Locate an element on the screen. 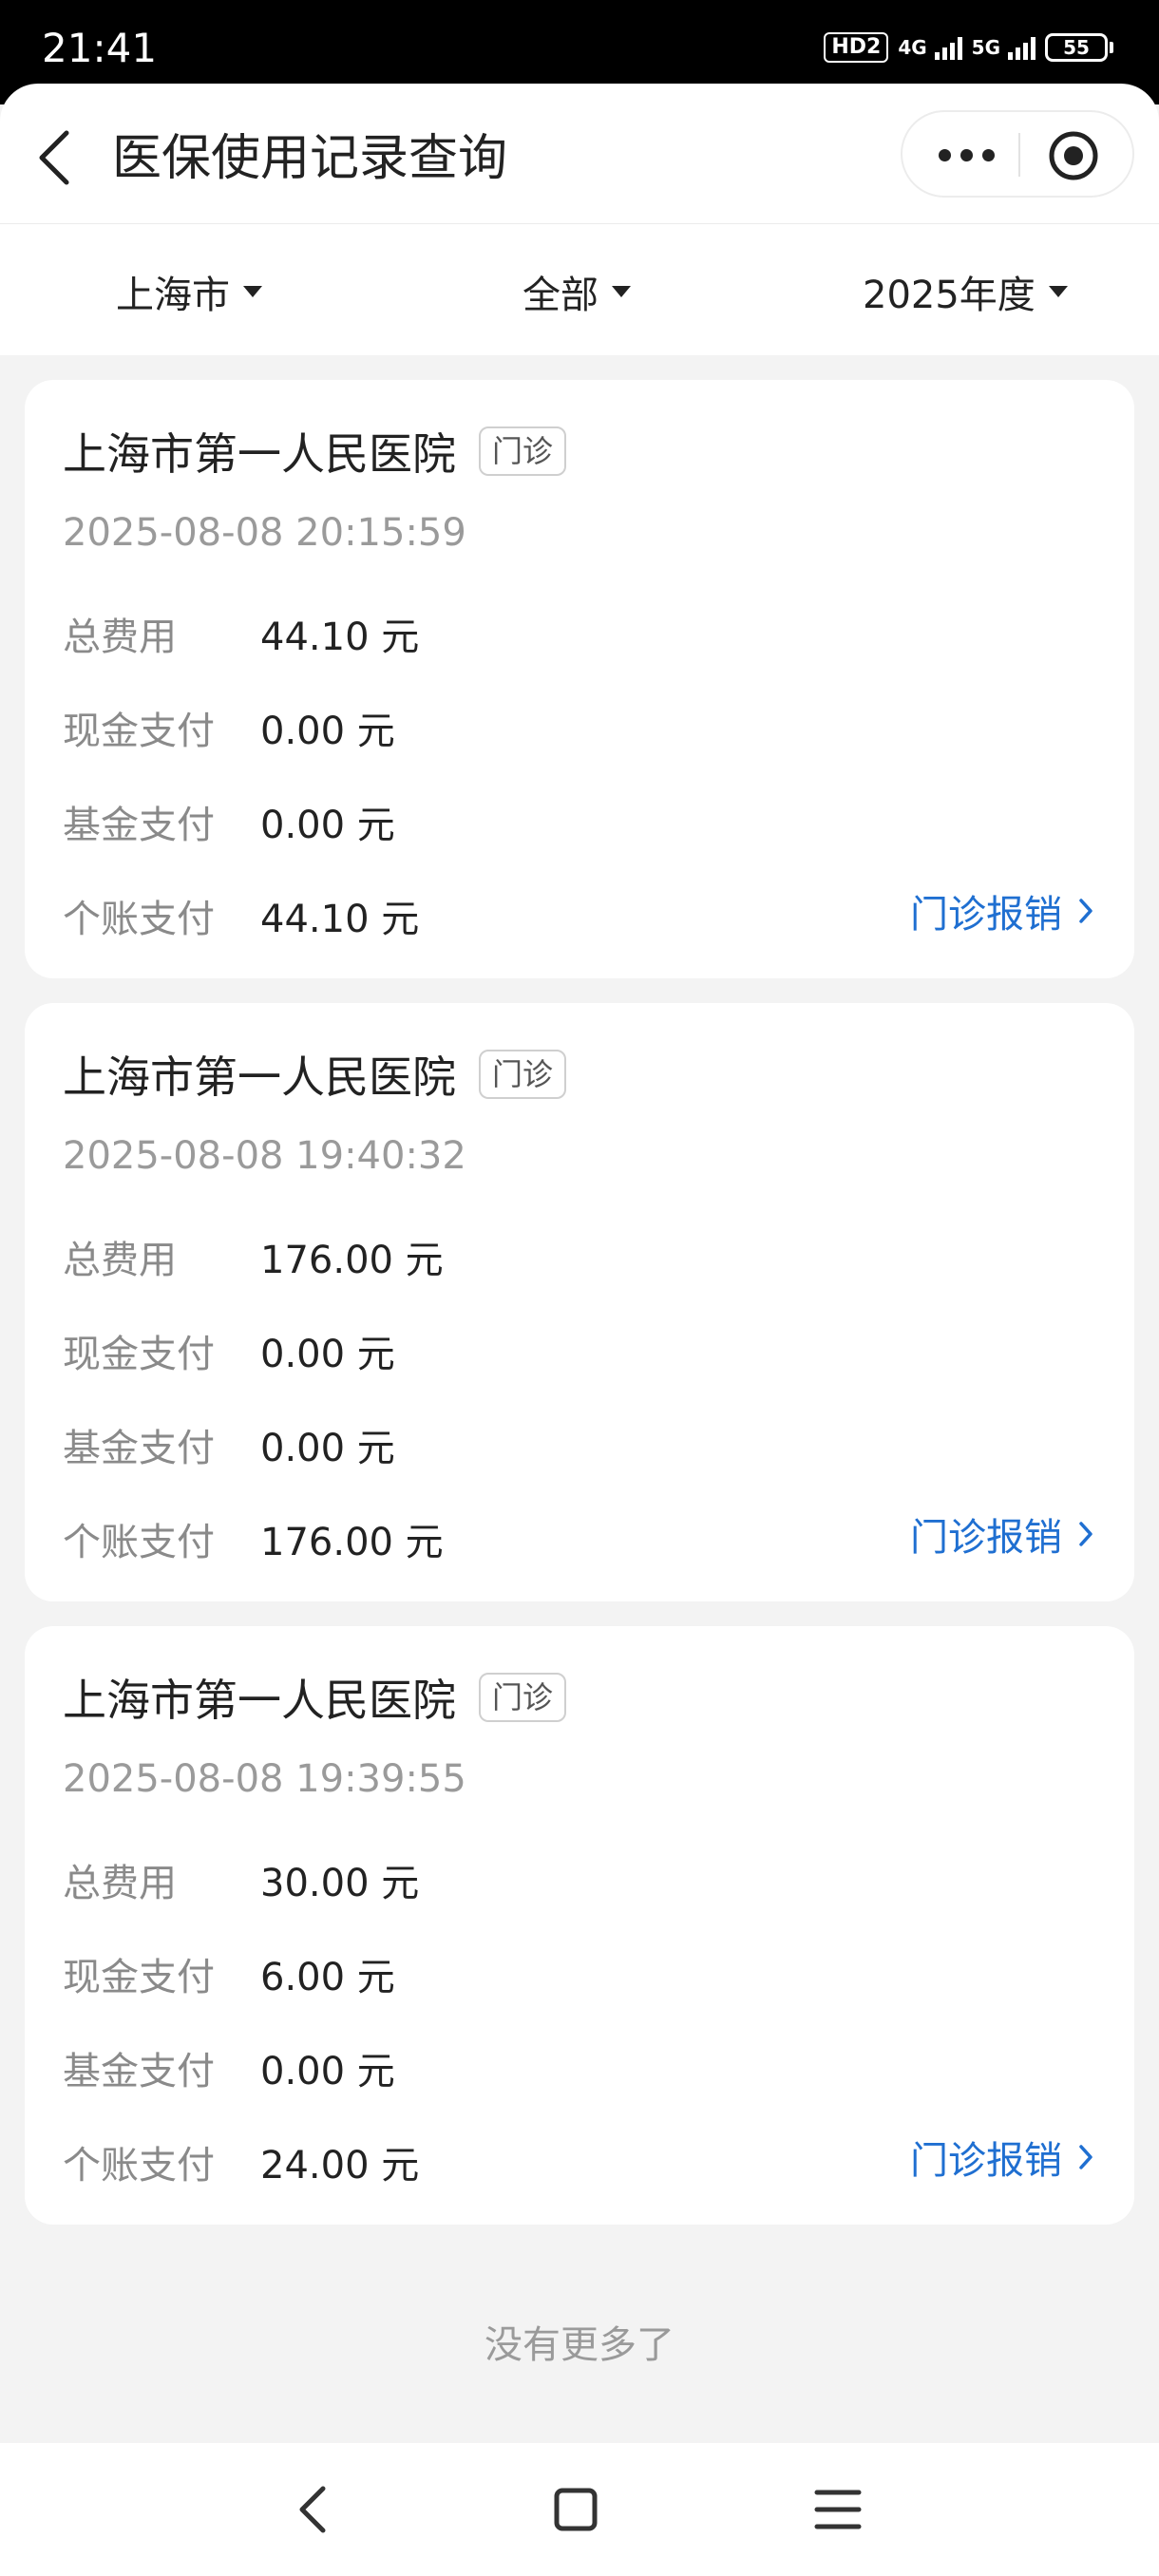 Image resolution: width=1159 pixels, height=2576 pixels. page-title: 医保使用记录查询 is located at coordinates (310, 158).